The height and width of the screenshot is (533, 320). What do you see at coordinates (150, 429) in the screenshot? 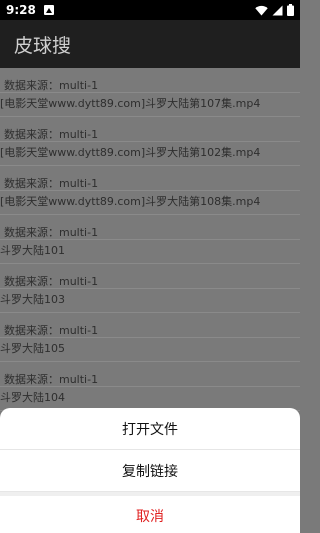
I see `open-file-button: 打开文件` at bounding box center [150, 429].